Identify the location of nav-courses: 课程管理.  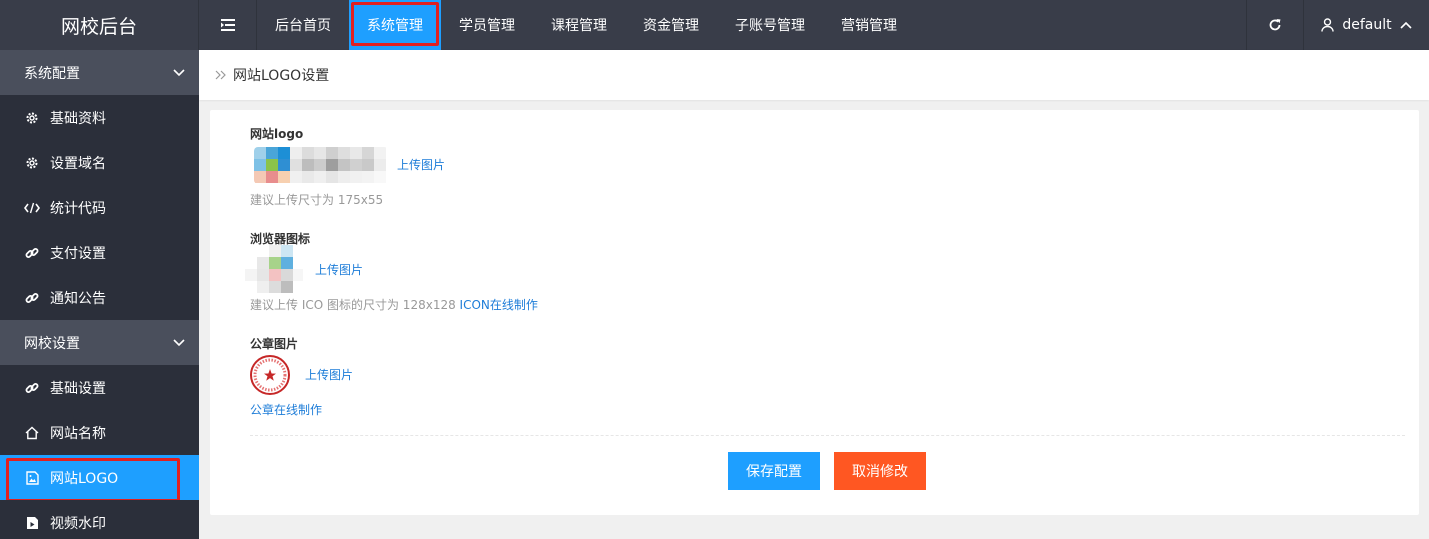
(579, 25).